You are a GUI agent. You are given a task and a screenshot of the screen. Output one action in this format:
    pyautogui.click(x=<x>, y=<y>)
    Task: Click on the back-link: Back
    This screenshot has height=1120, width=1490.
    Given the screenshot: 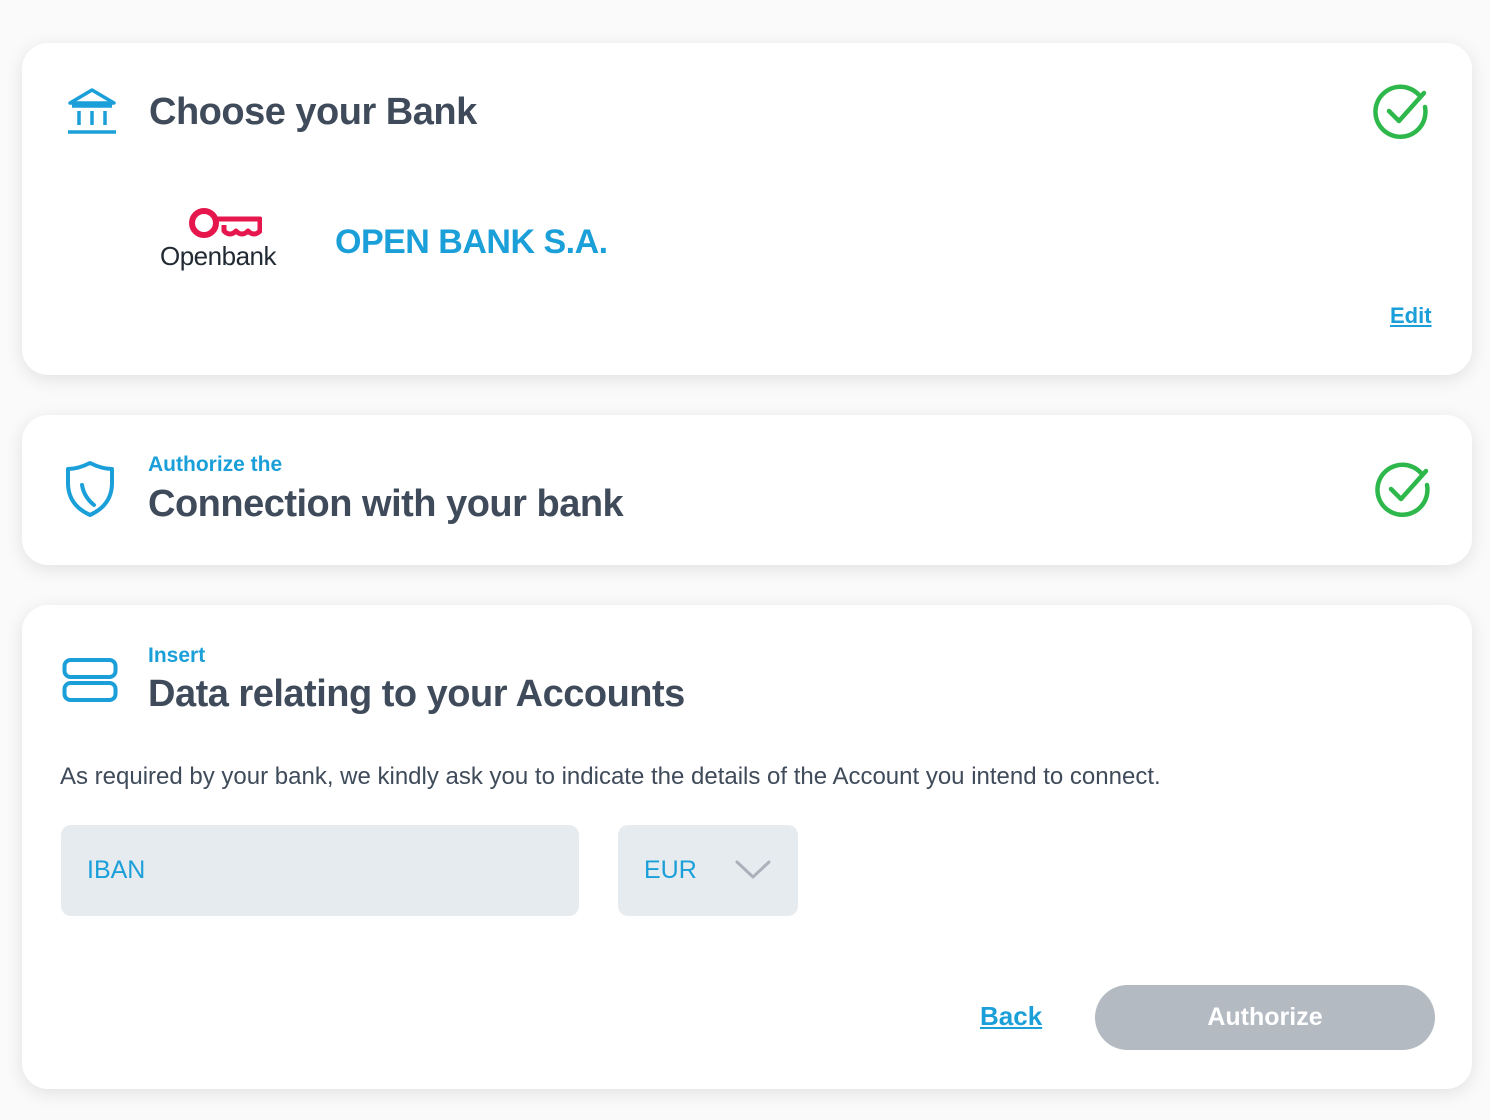 What is the action you would take?
    pyautogui.click(x=1011, y=1016)
    